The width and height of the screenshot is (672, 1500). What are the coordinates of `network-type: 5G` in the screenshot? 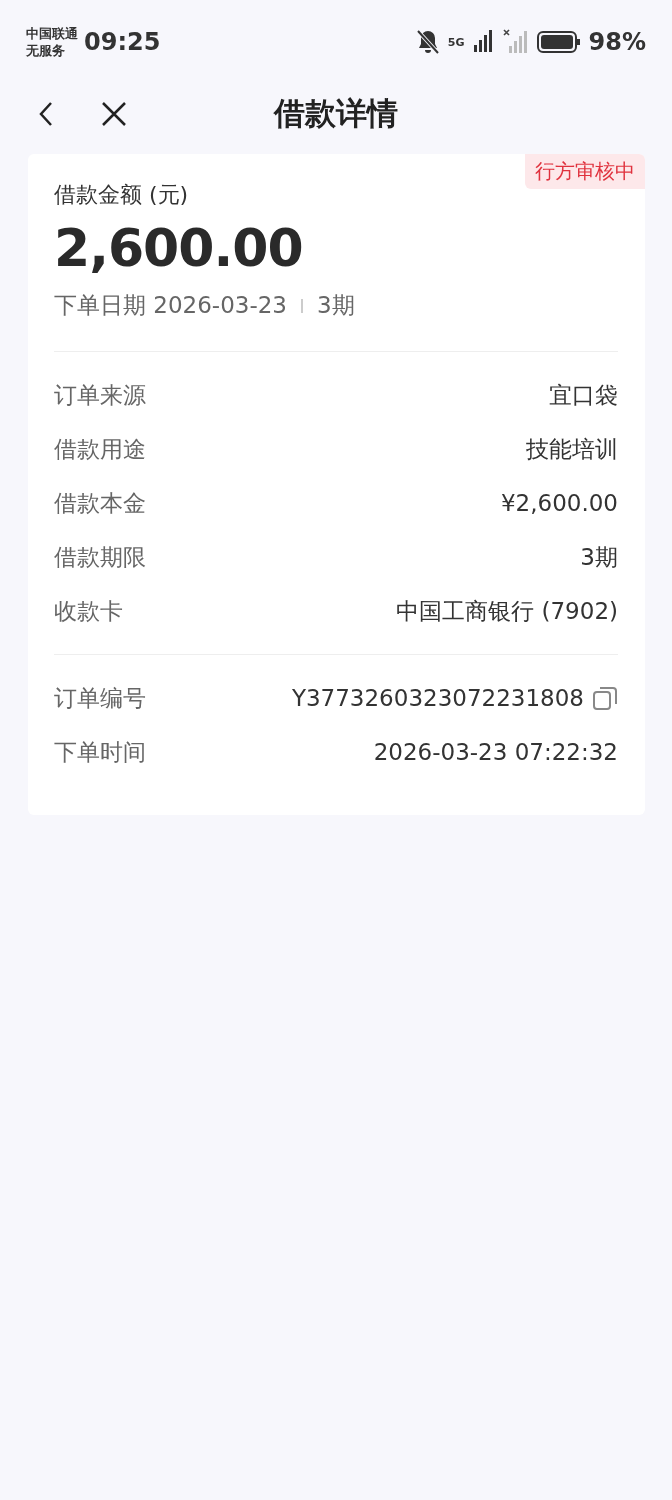 It's located at (456, 42).